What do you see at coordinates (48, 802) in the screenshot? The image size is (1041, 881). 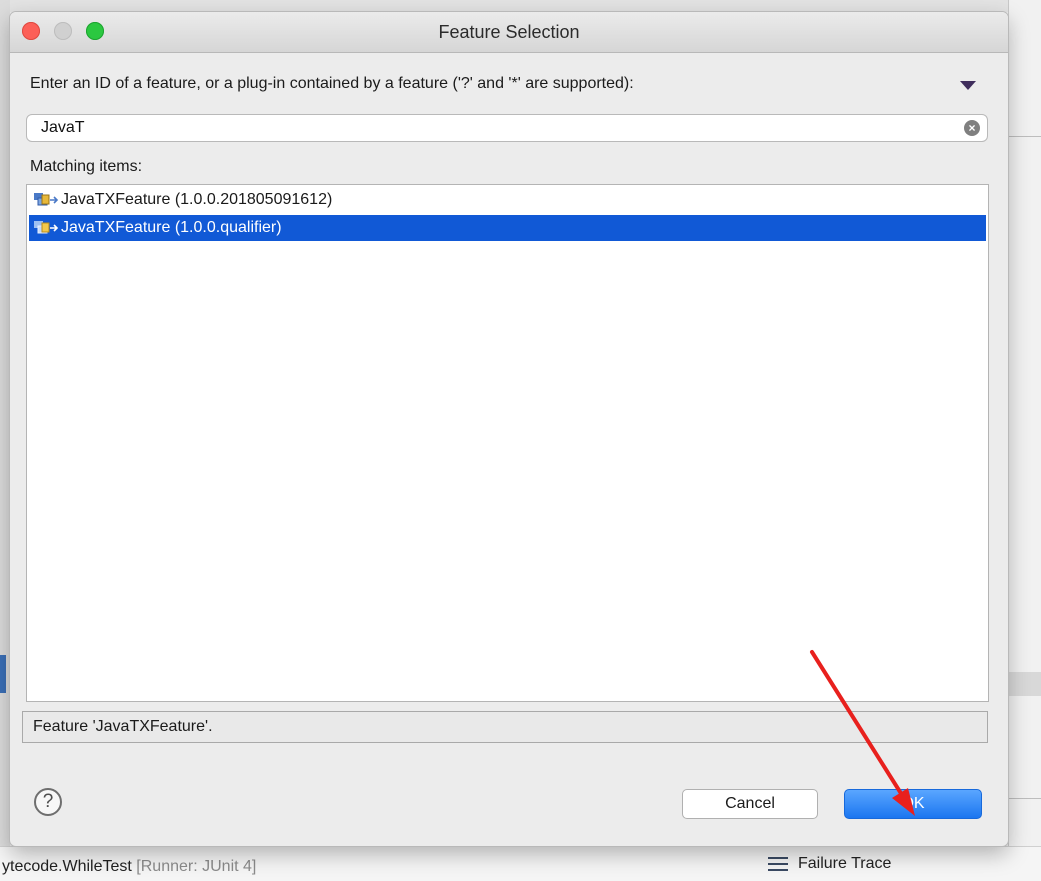 I see `help-icon: ?` at bounding box center [48, 802].